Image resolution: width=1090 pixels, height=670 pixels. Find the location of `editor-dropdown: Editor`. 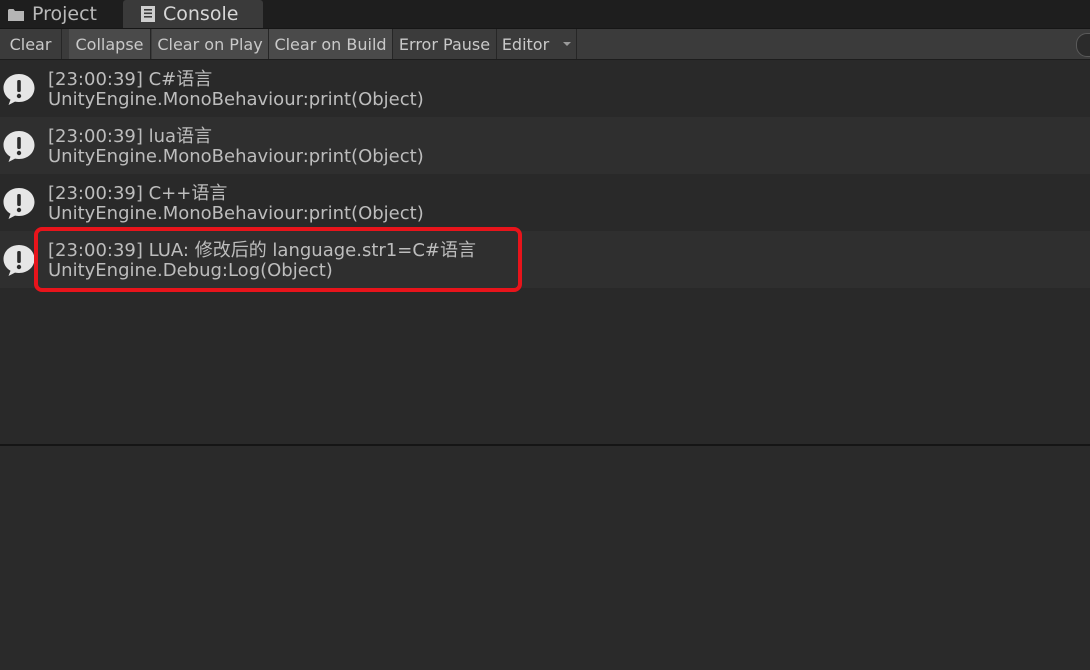

editor-dropdown: Editor is located at coordinates (537, 44).